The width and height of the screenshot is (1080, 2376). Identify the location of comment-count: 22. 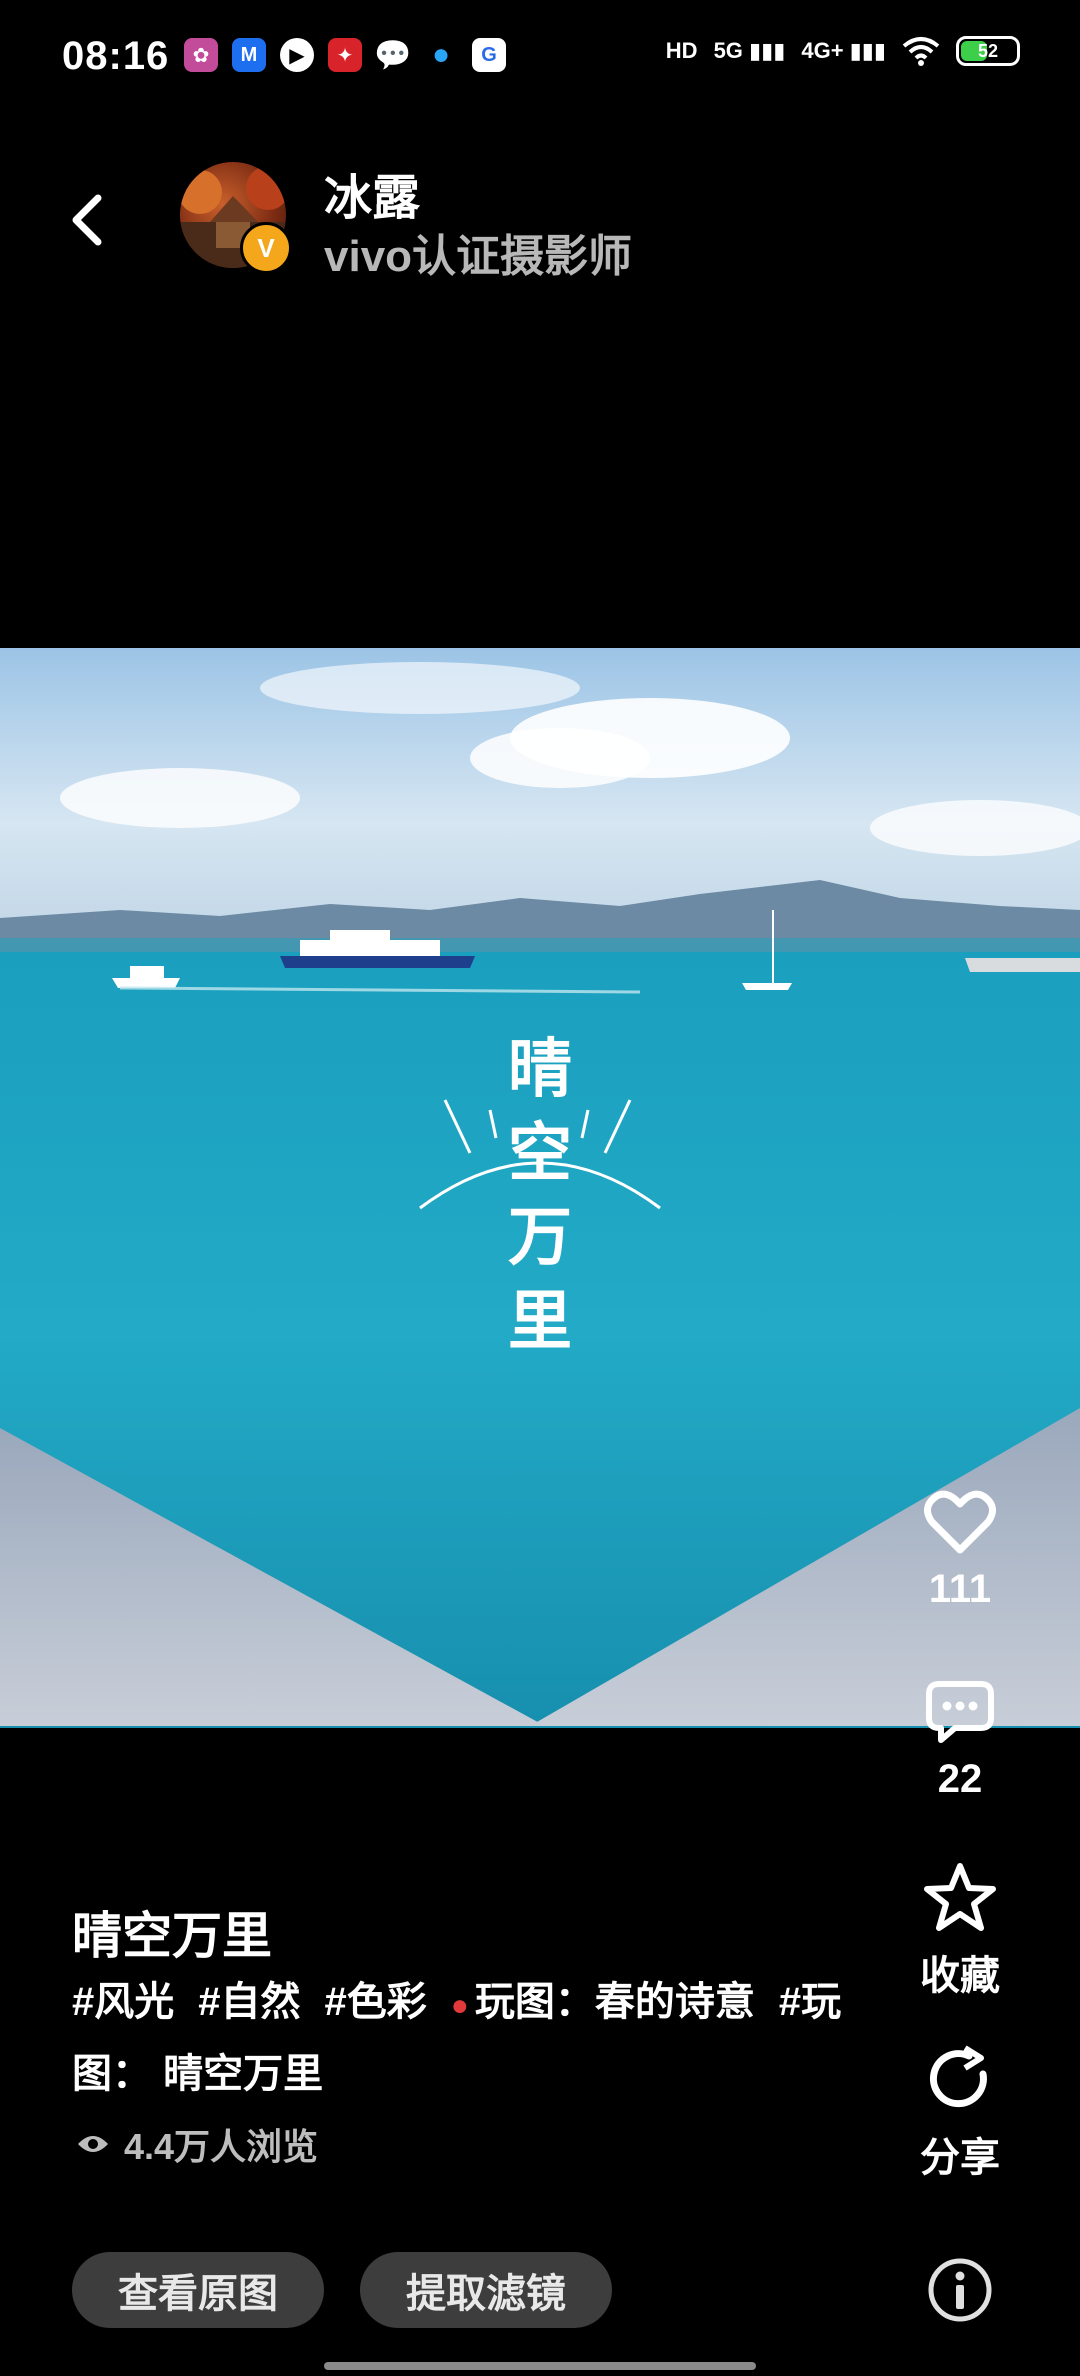
(960, 1779).